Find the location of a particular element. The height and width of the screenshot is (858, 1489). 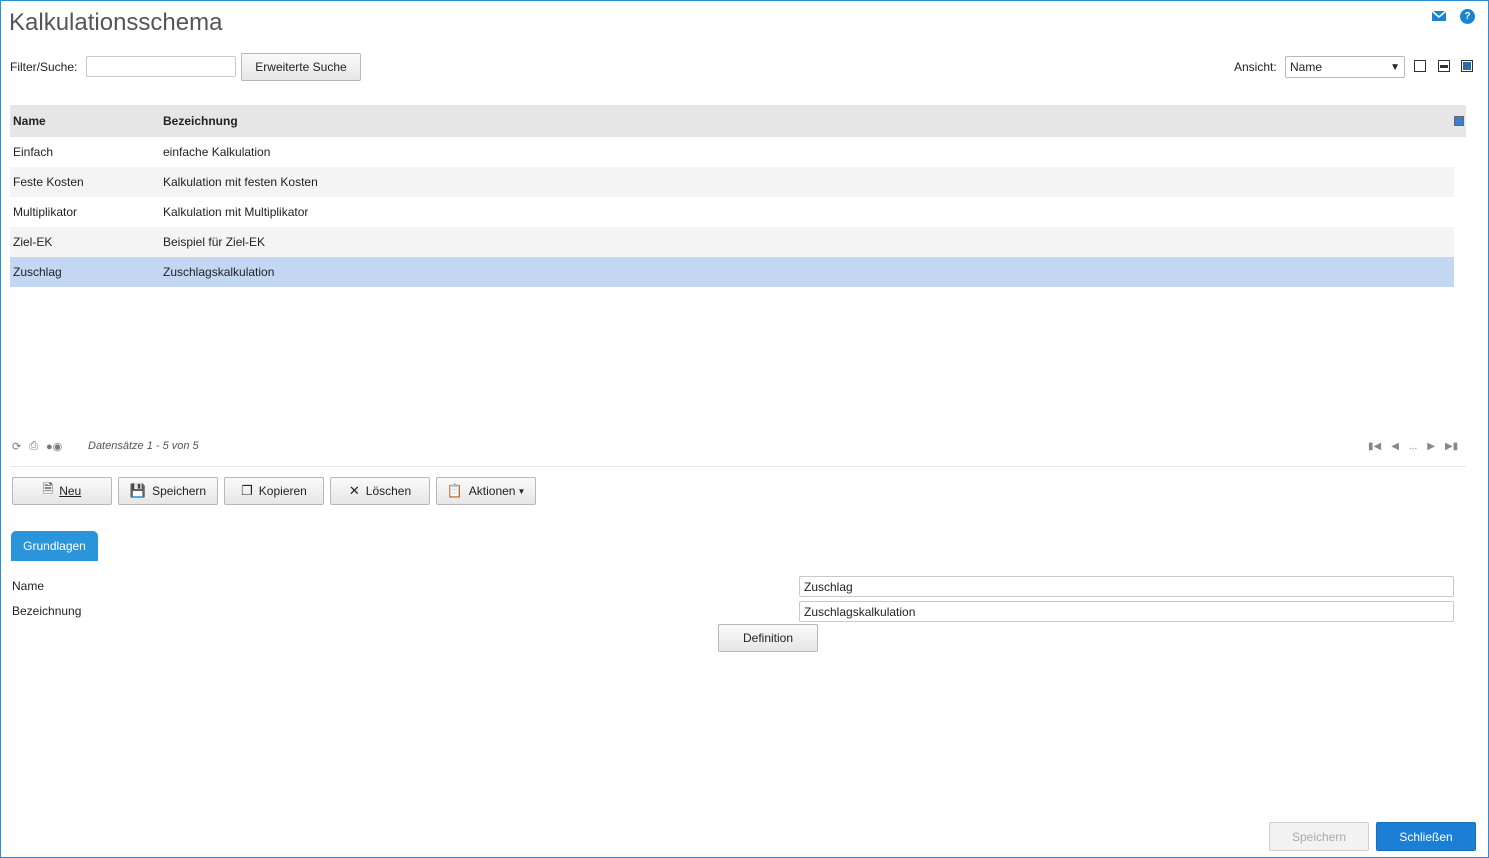

name-field: Zuschlag is located at coordinates (1126, 586).